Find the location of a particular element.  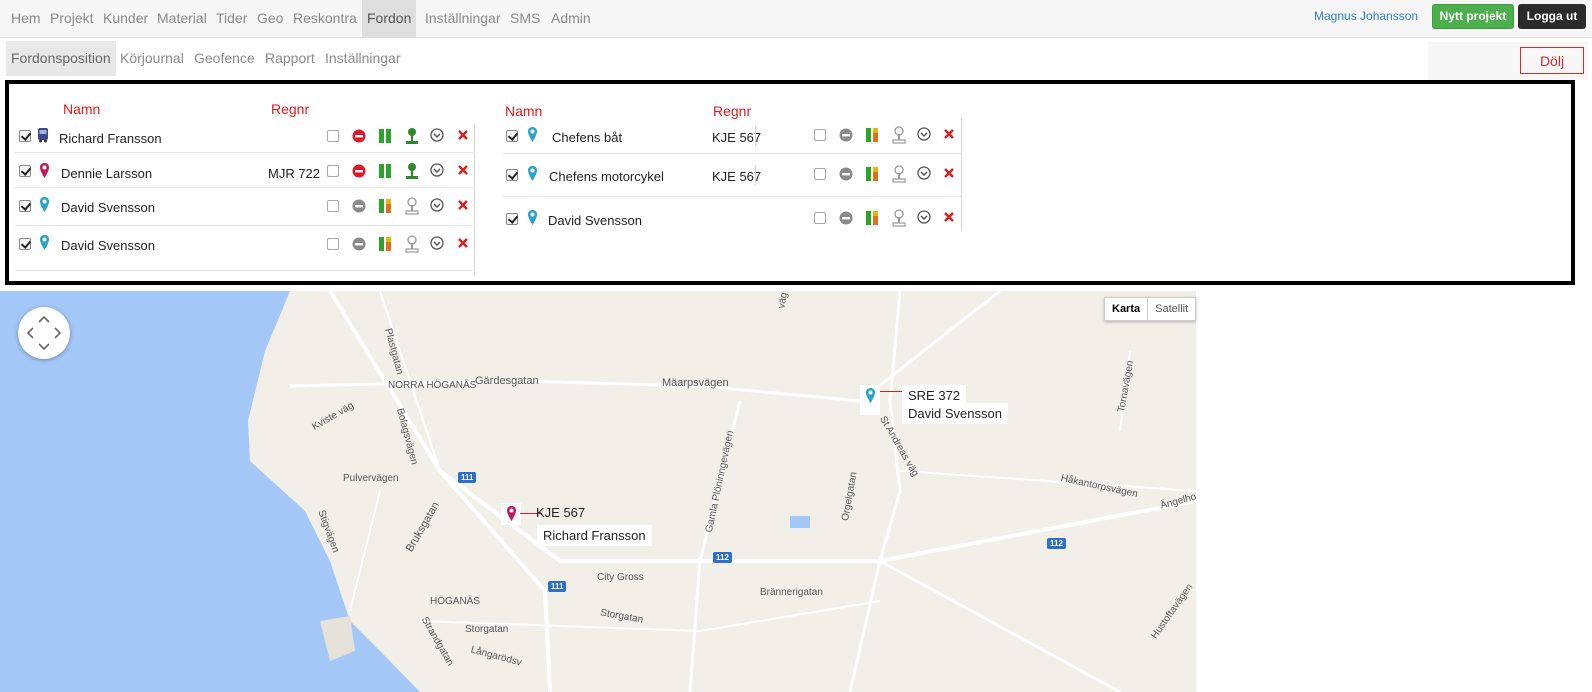

pan-control is located at coordinates (44, 333).